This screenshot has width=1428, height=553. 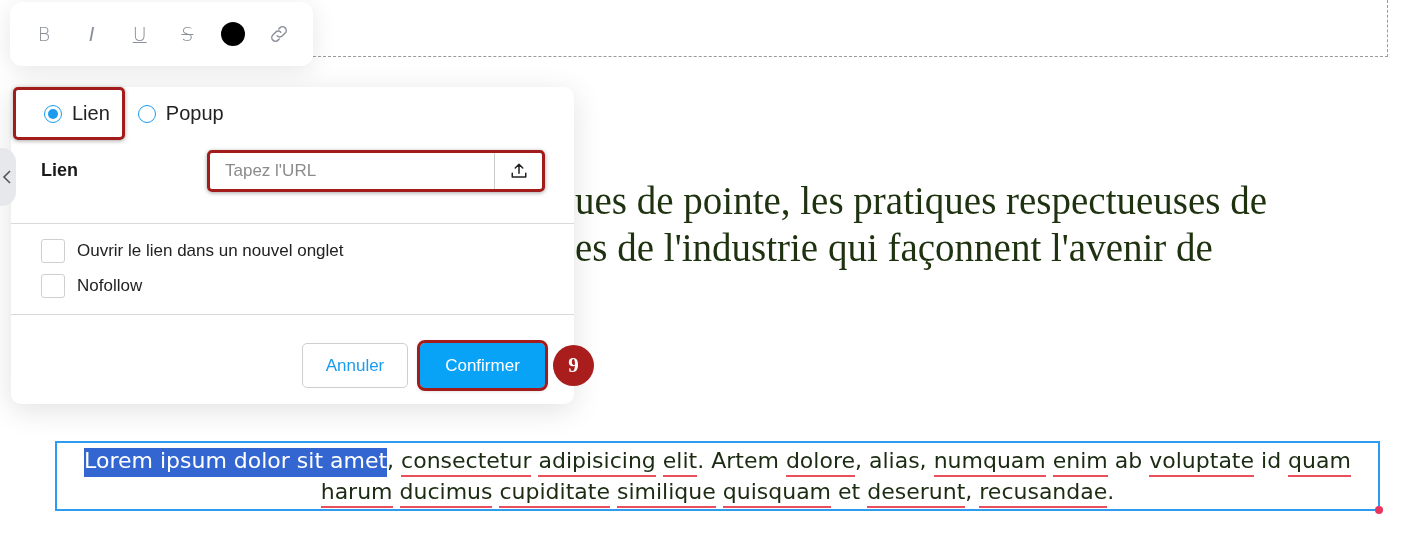 What do you see at coordinates (44, 34) in the screenshot?
I see `bold-button: B` at bounding box center [44, 34].